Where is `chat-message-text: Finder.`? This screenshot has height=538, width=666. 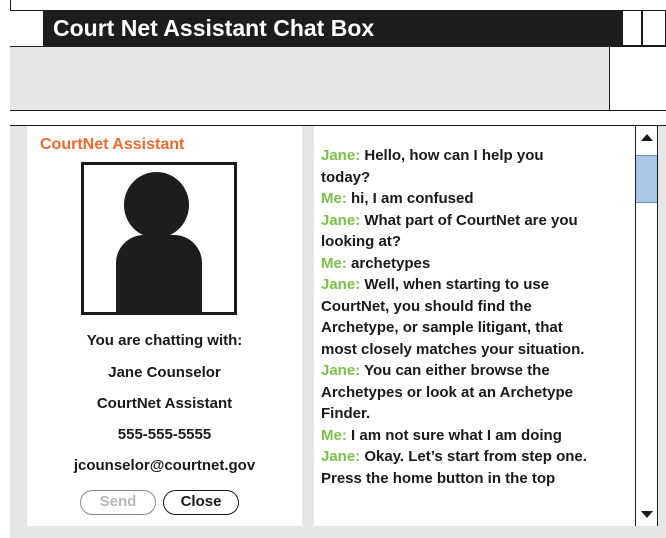 chat-message-text: Finder. is located at coordinates (346, 413).